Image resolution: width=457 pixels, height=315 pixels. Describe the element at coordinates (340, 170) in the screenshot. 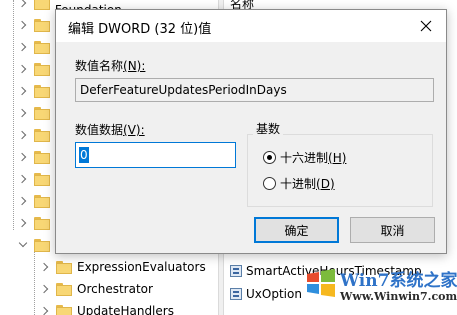

I see `base-groupbox` at that location.